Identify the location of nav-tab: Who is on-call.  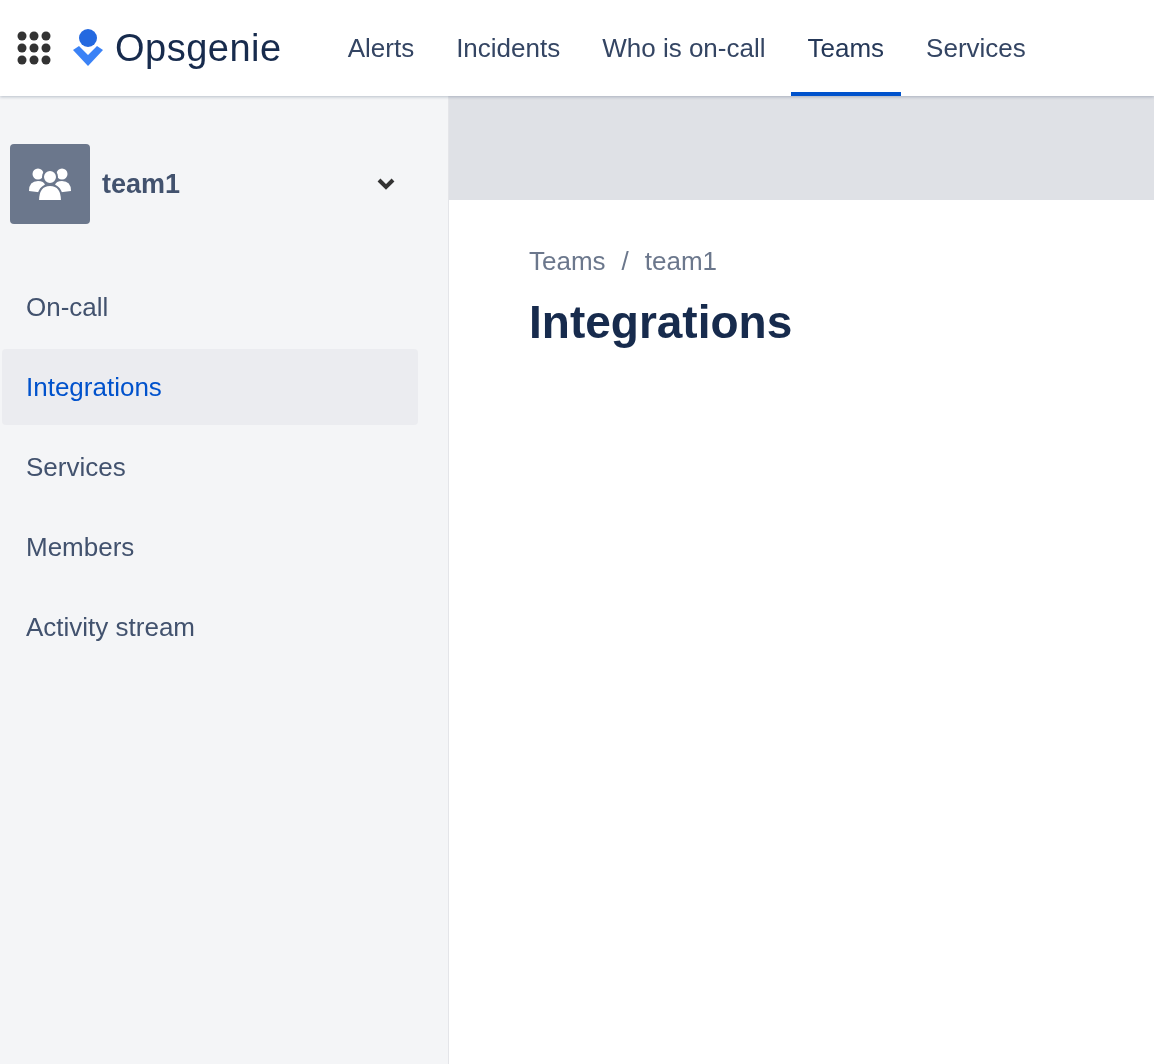
(684, 48).